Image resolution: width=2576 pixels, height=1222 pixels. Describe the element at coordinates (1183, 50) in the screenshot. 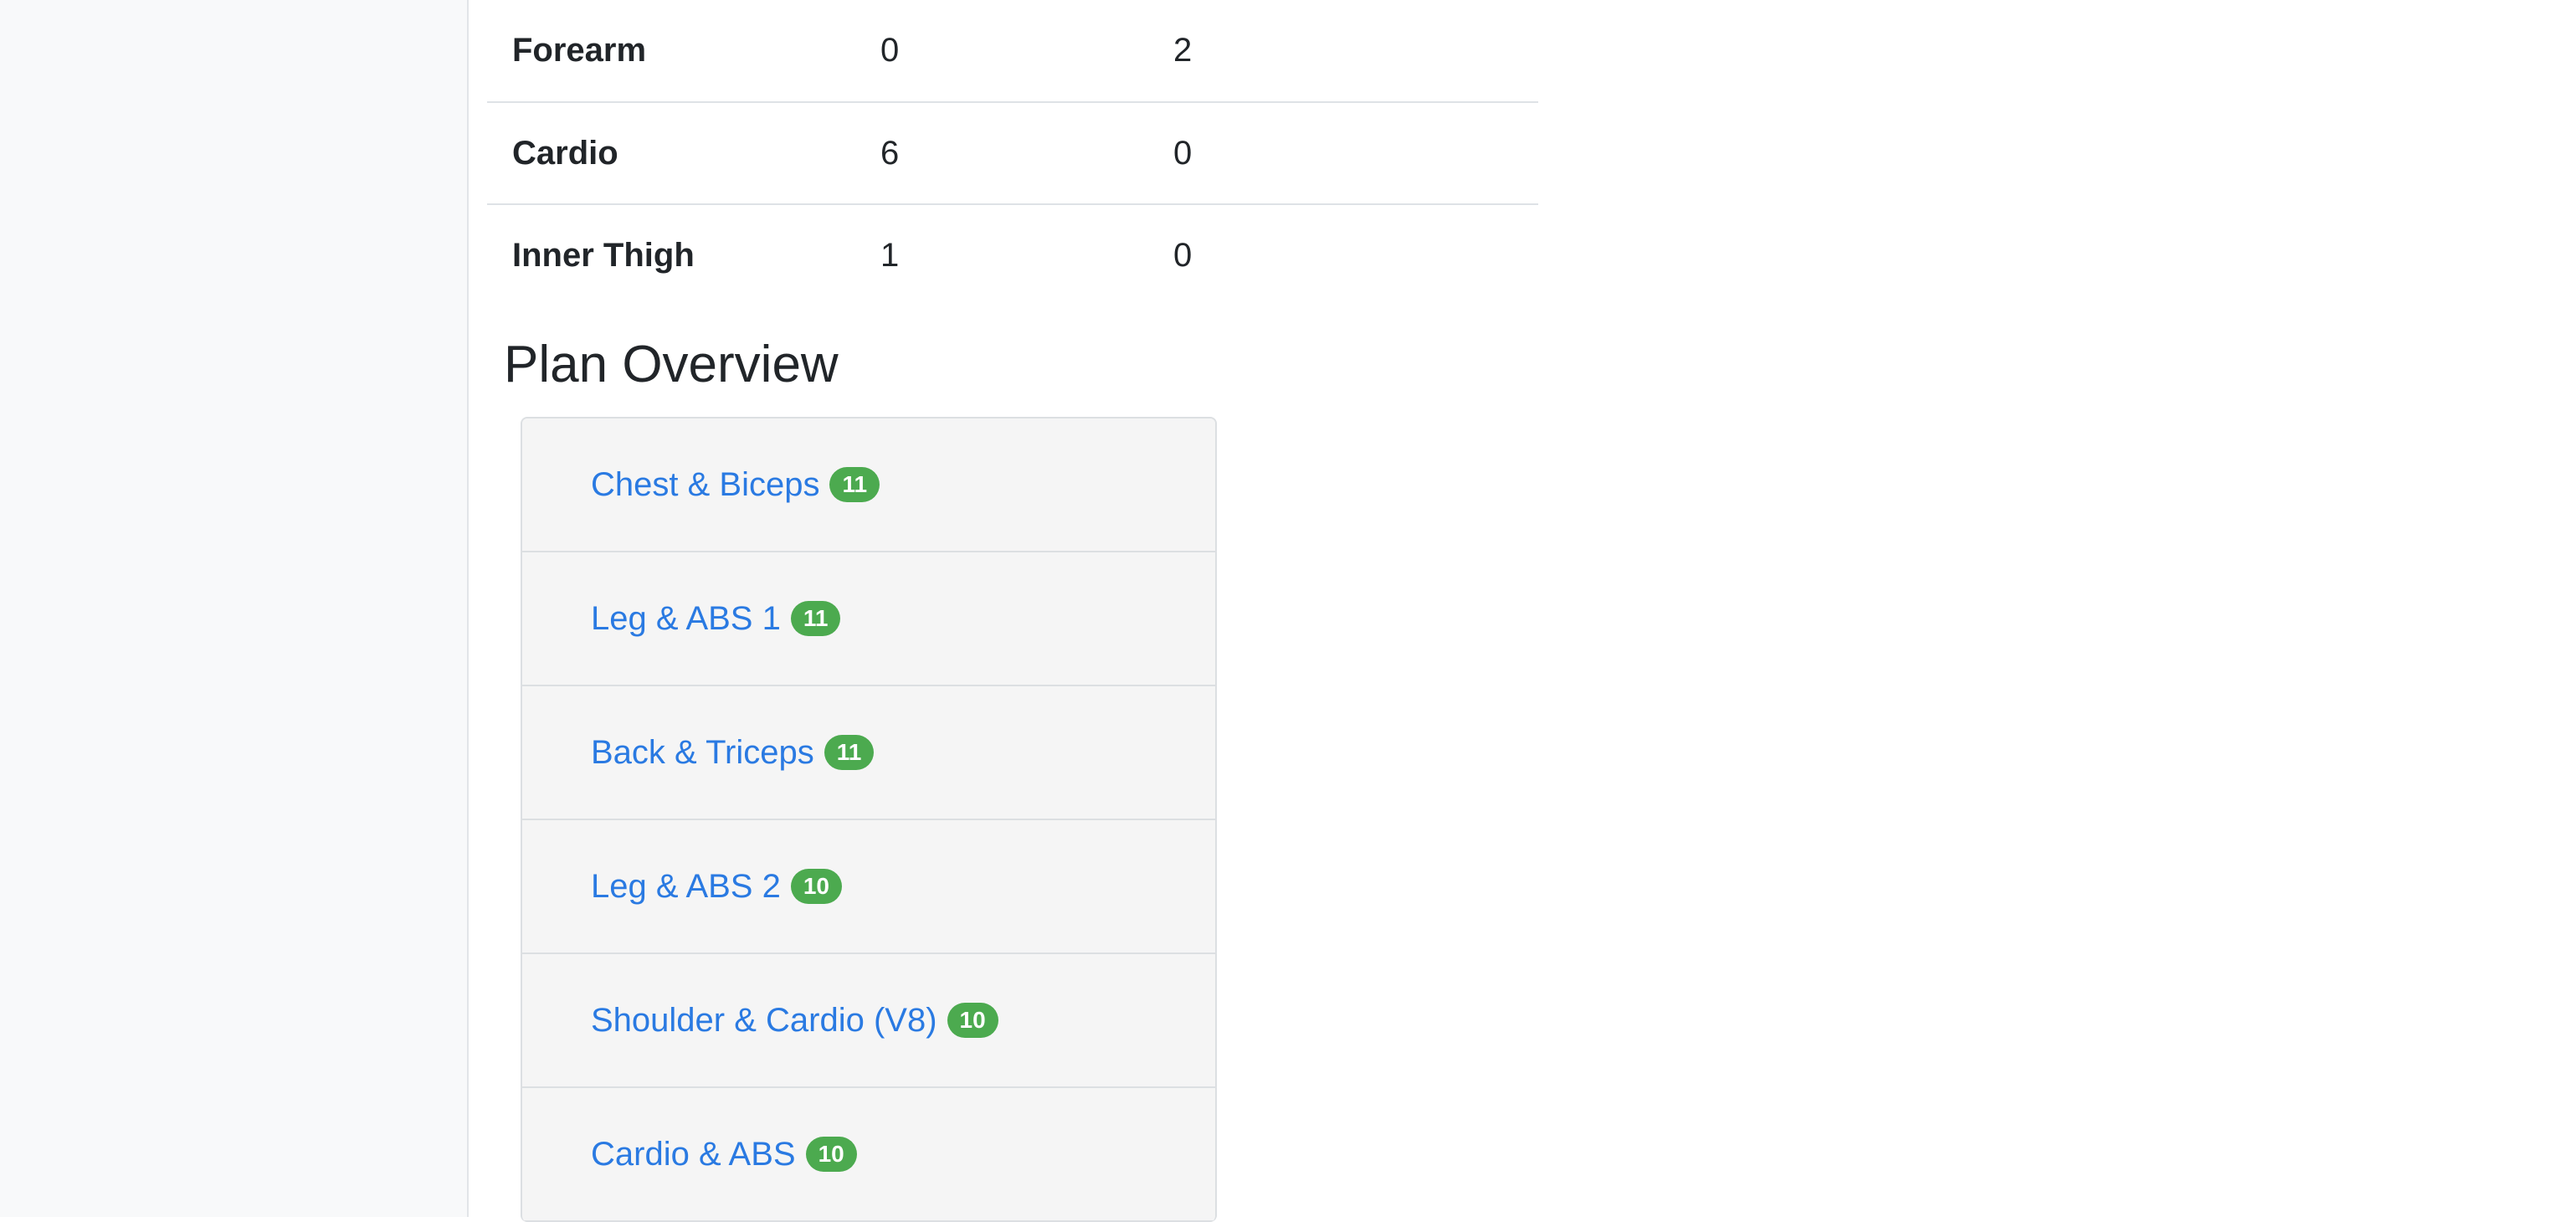

I see `stat-value: 2` at that location.